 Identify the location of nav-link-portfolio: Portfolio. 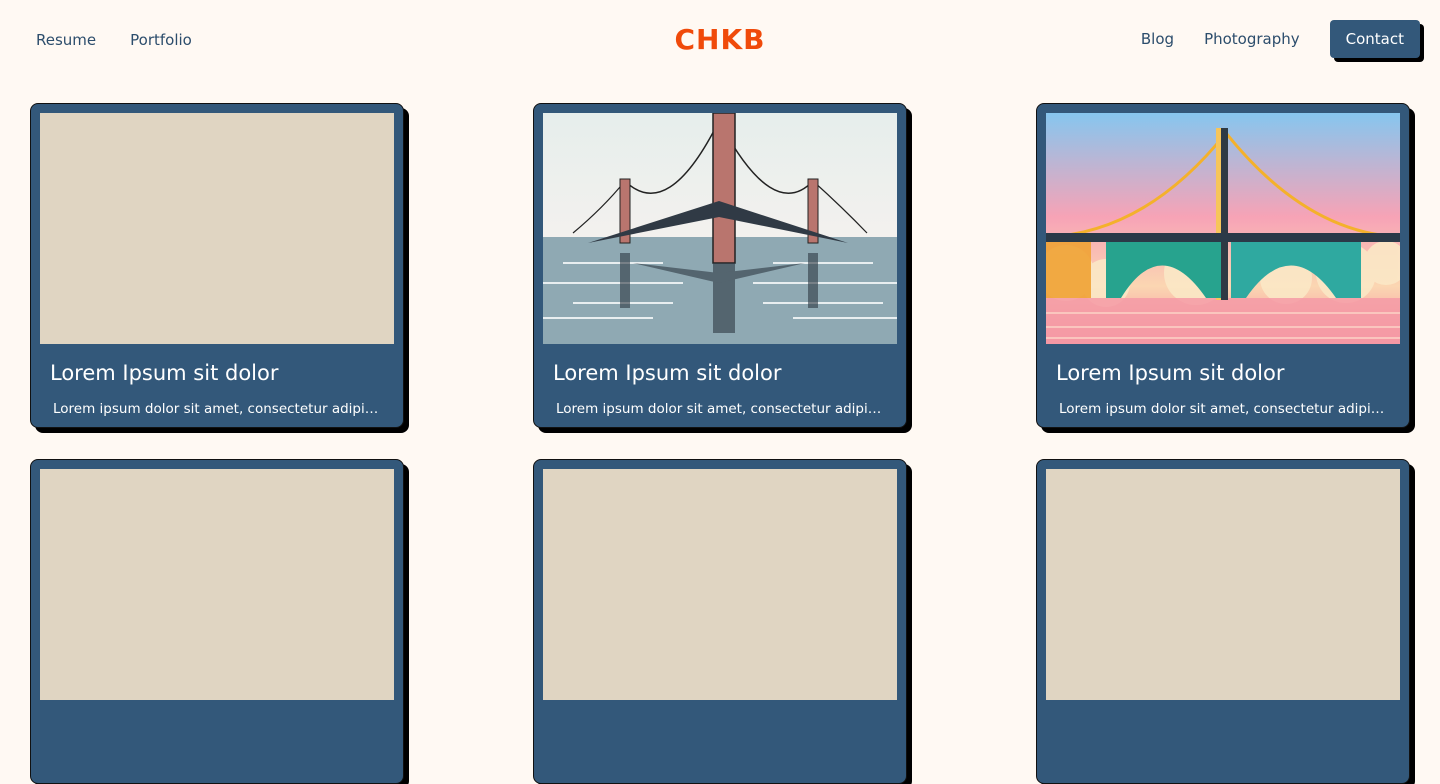
(161, 40).